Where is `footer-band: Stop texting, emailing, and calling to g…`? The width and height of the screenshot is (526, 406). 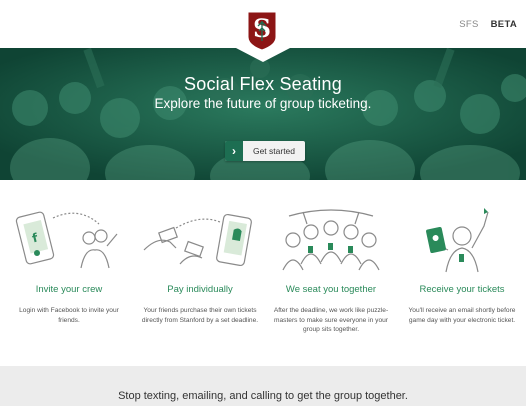
footer-band: Stop texting, emailing, and calling to g… is located at coordinates (263, 386).